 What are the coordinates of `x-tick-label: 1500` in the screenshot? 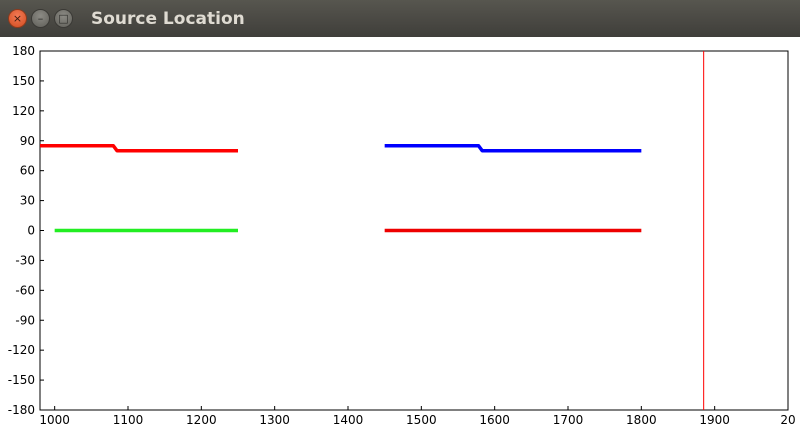 It's located at (421, 420).